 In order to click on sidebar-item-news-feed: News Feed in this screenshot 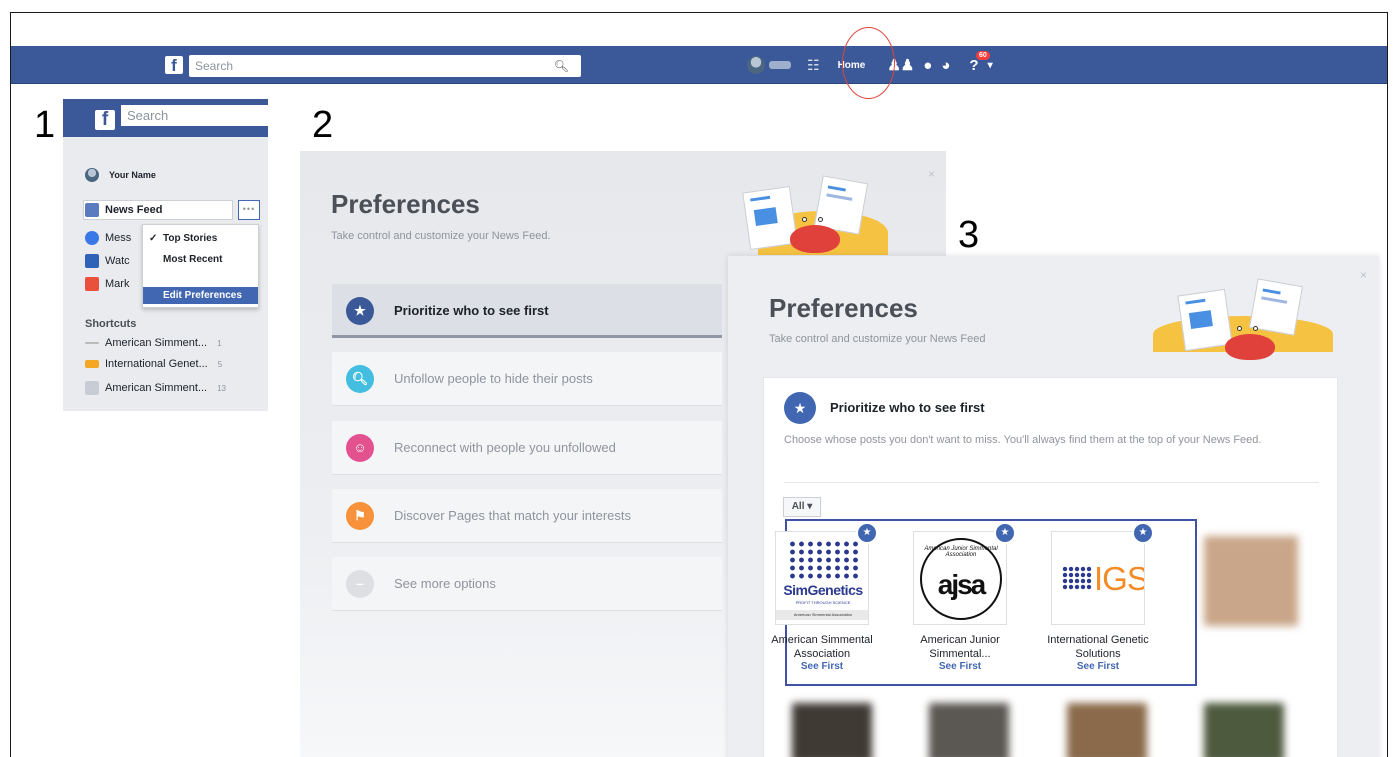, I will do `click(123, 210)`.